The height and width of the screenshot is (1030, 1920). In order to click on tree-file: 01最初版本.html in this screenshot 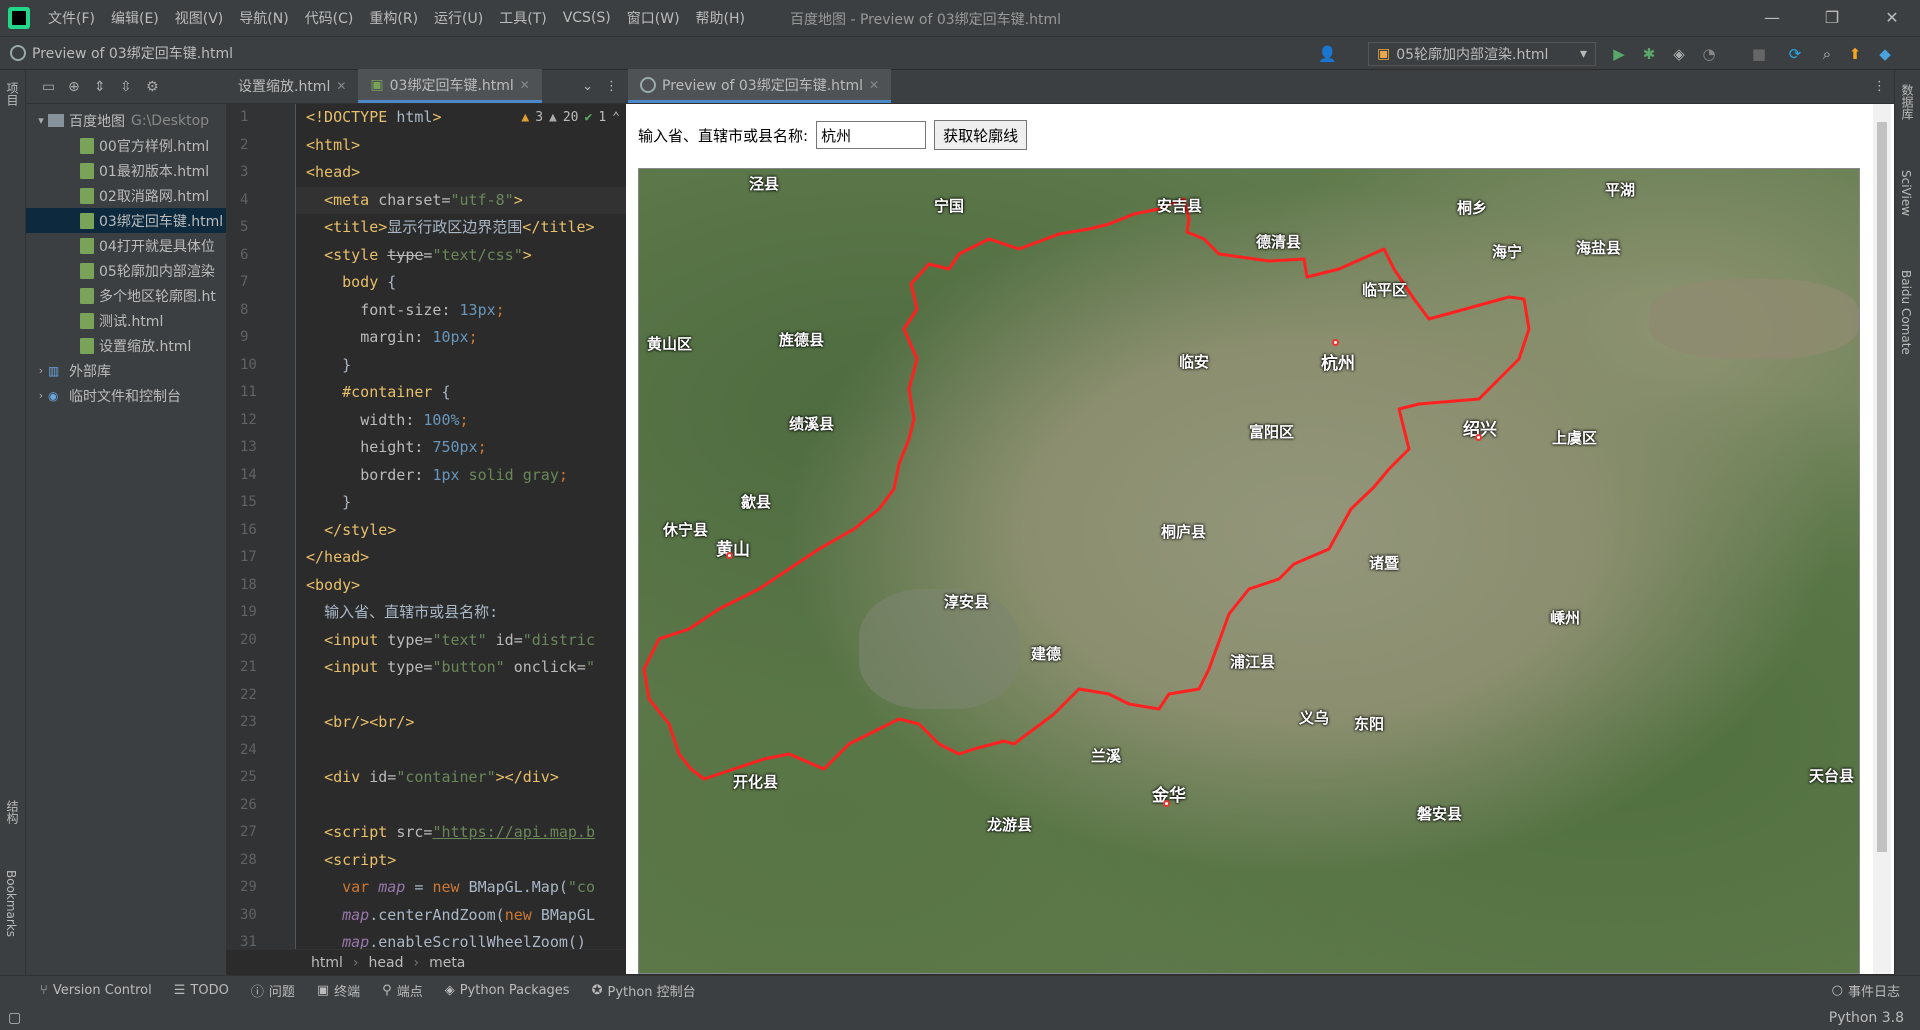, I will do `click(126, 170)`.